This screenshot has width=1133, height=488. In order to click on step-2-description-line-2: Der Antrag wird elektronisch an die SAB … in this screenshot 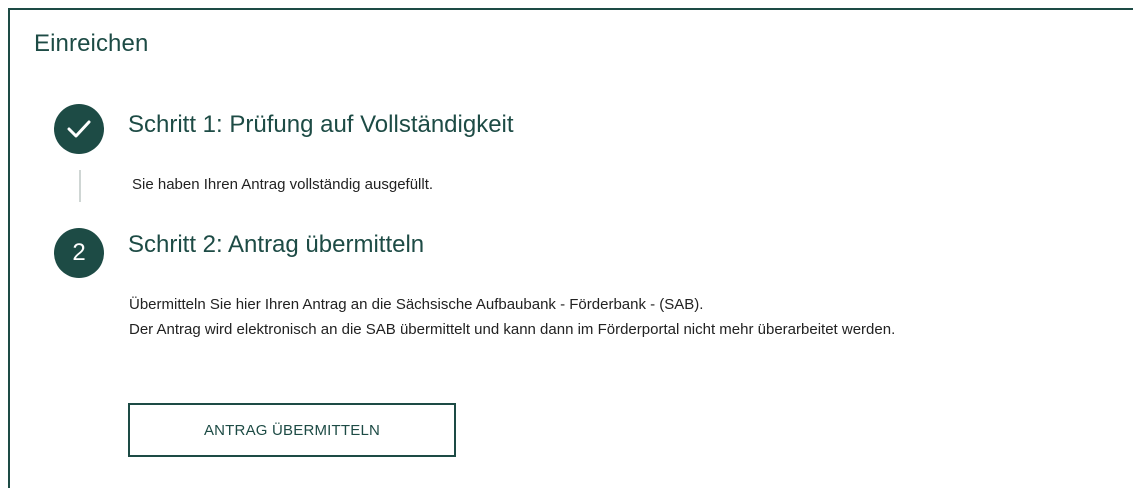, I will do `click(512, 330)`.